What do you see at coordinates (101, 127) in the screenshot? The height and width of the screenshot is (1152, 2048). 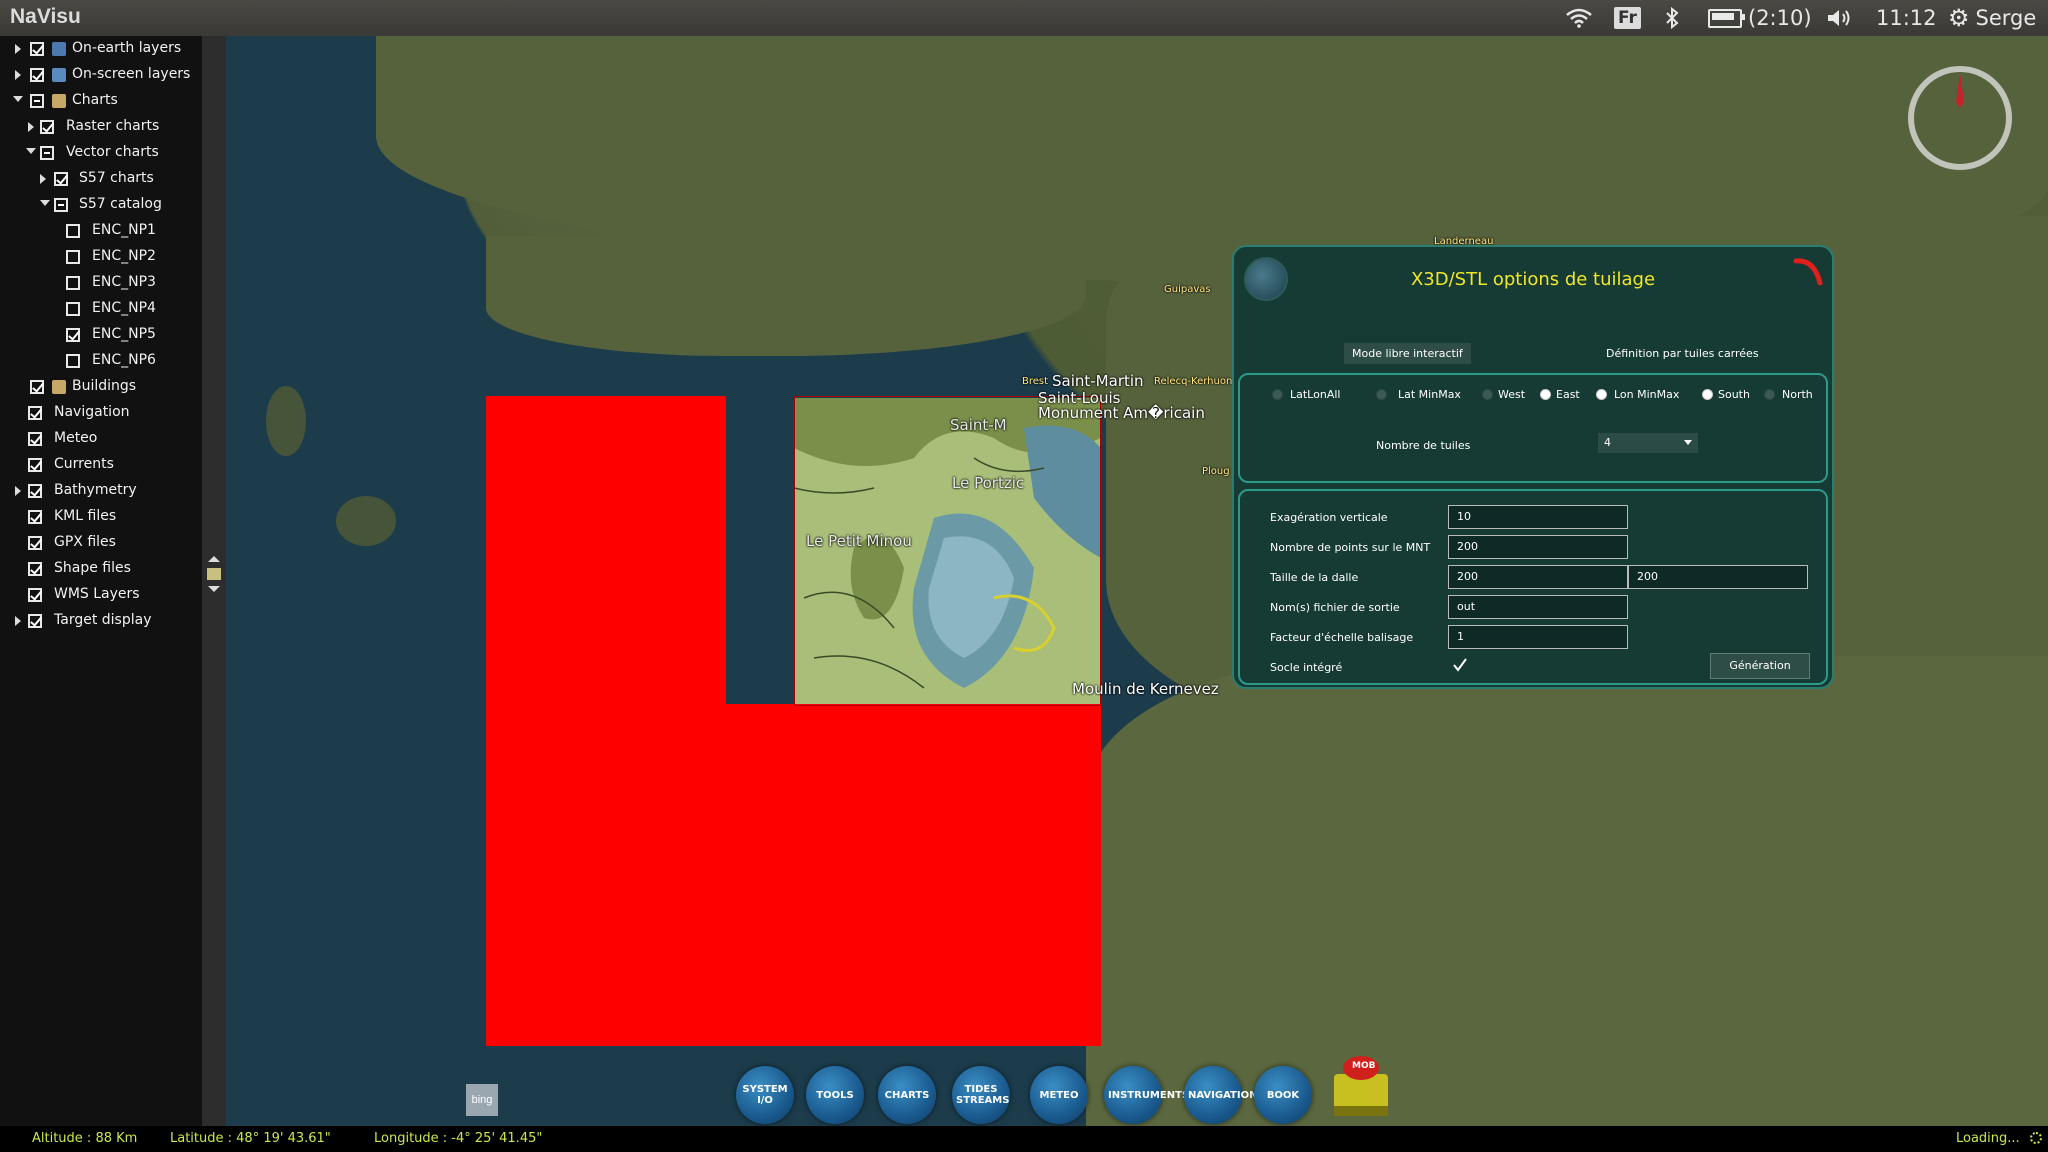 I see `tree-item: Raster charts` at bounding box center [101, 127].